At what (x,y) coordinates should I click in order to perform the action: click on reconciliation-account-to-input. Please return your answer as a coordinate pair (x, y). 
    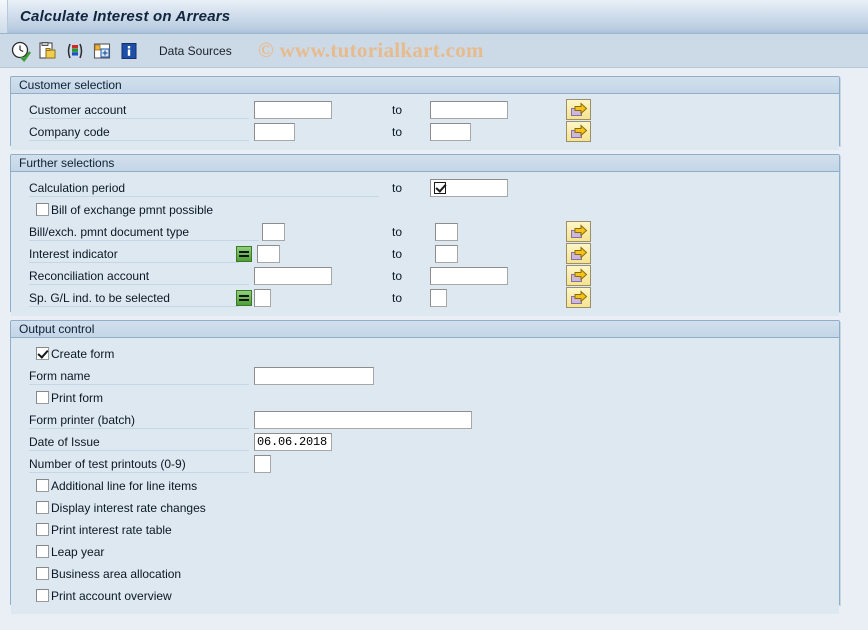
    Looking at the image, I should click on (469, 276).